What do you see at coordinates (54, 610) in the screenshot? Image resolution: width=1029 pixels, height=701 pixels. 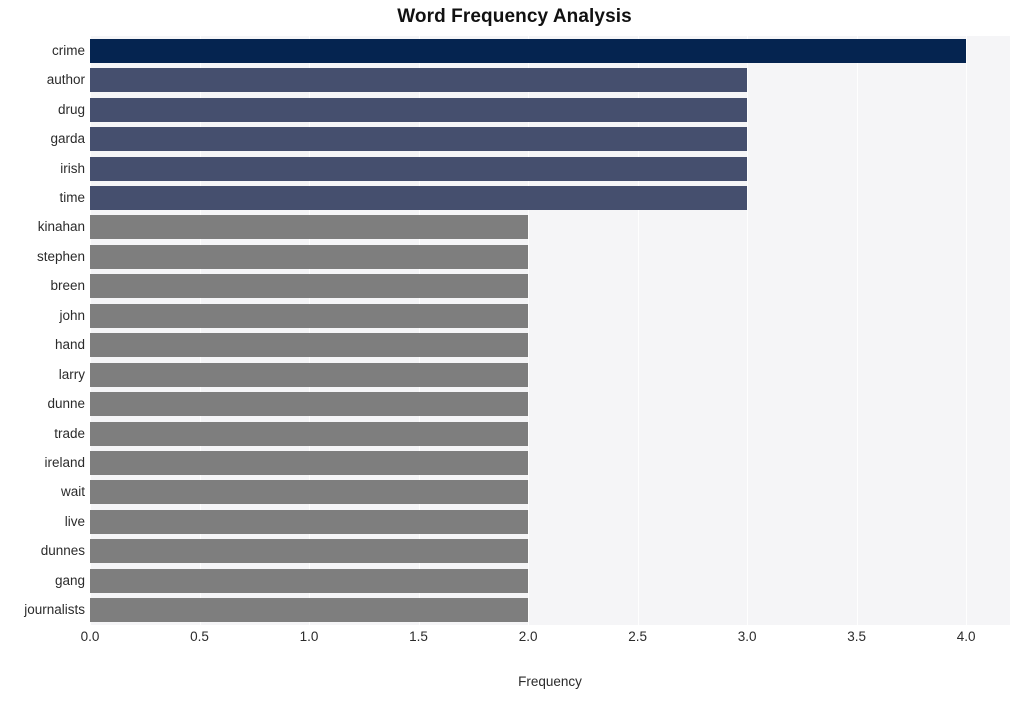 I see `y-tick-label: journalists` at bounding box center [54, 610].